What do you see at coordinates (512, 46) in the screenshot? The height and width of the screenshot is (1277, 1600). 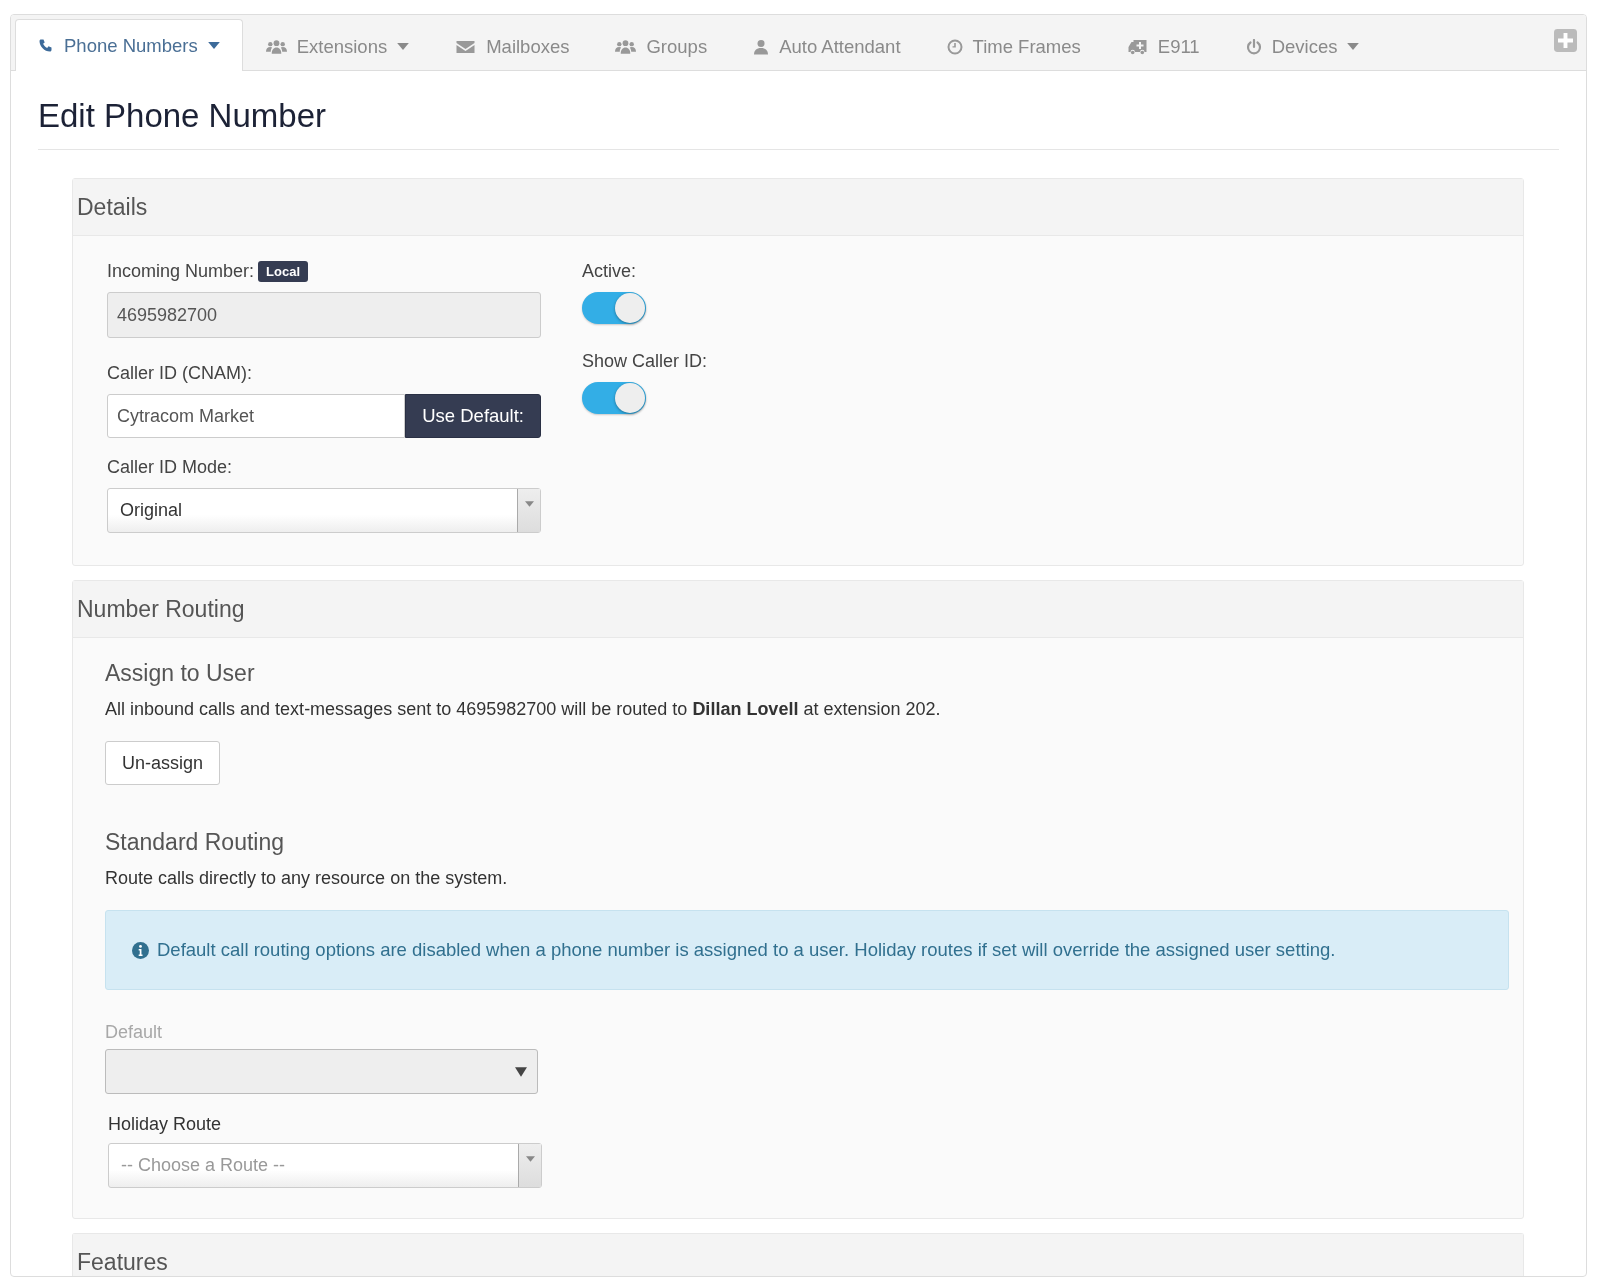 I see `nav-tab: Mailboxes` at bounding box center [512, 46].